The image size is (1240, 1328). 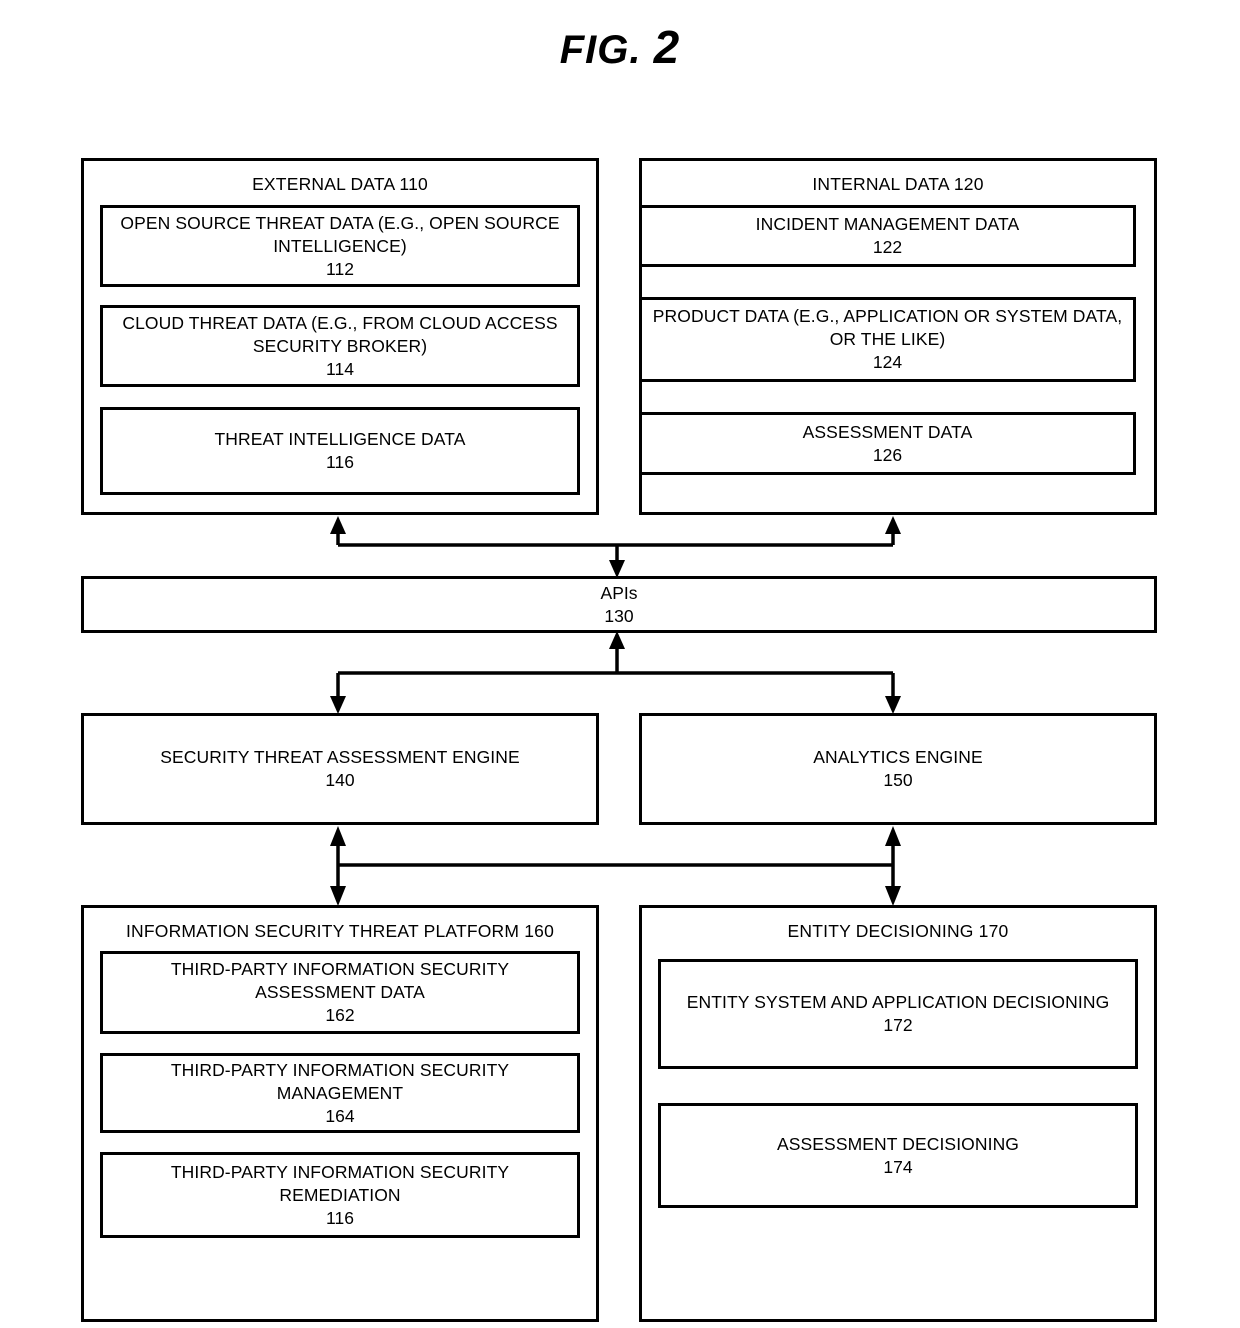 What do you see at coordinates (340, 268) in the screenshot?
I see `open-source-threat-data-num: 112` at bounding box center [340, 268].